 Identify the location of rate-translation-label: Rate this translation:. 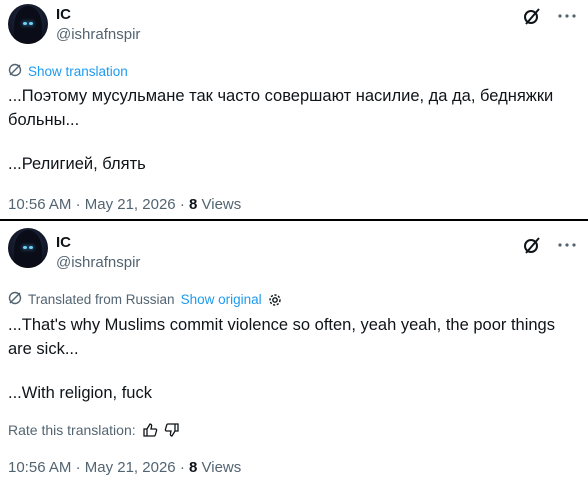
(72, 430).